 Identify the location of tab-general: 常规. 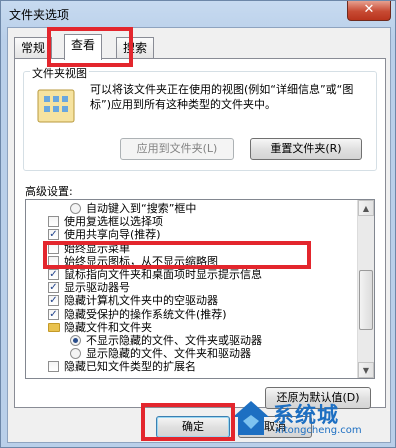
(33, 48).